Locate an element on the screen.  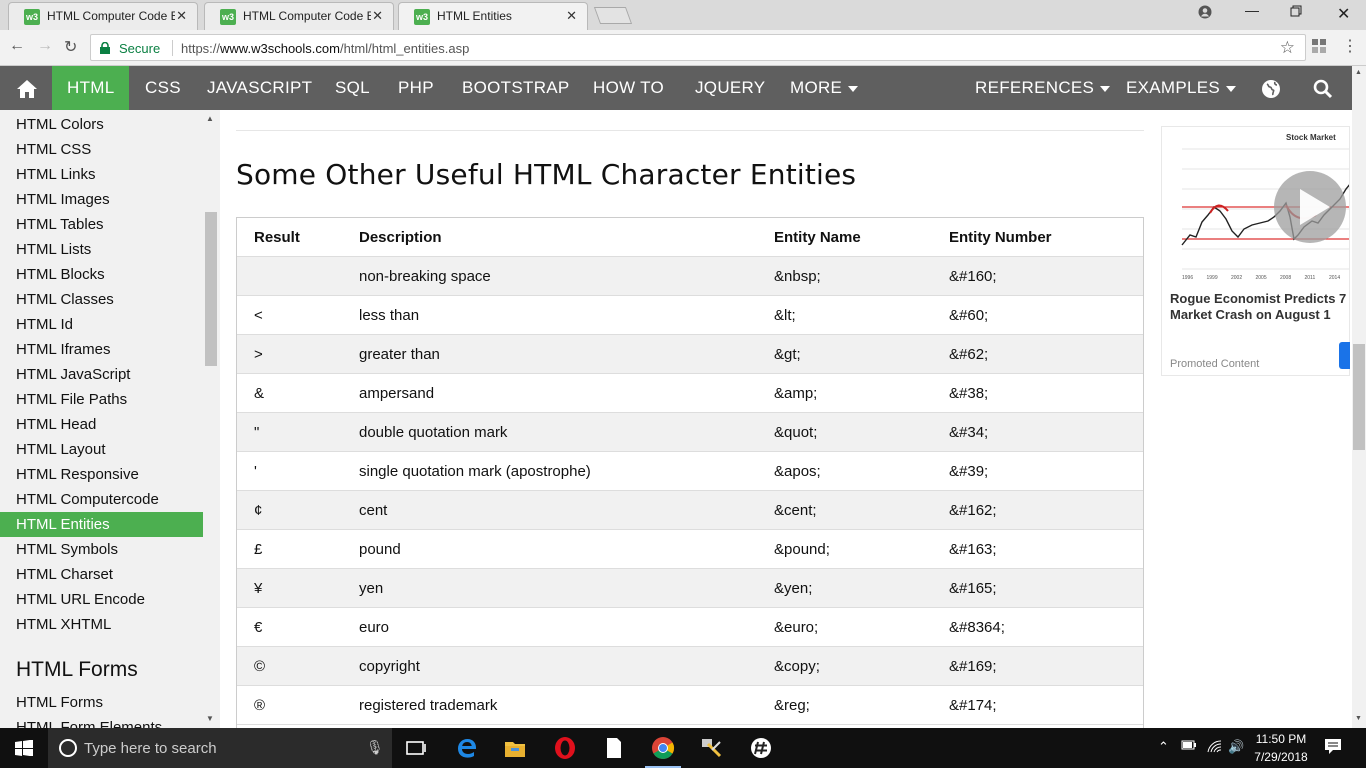
sidebar-item: HTML CSS is located at coordinates (101, 149).